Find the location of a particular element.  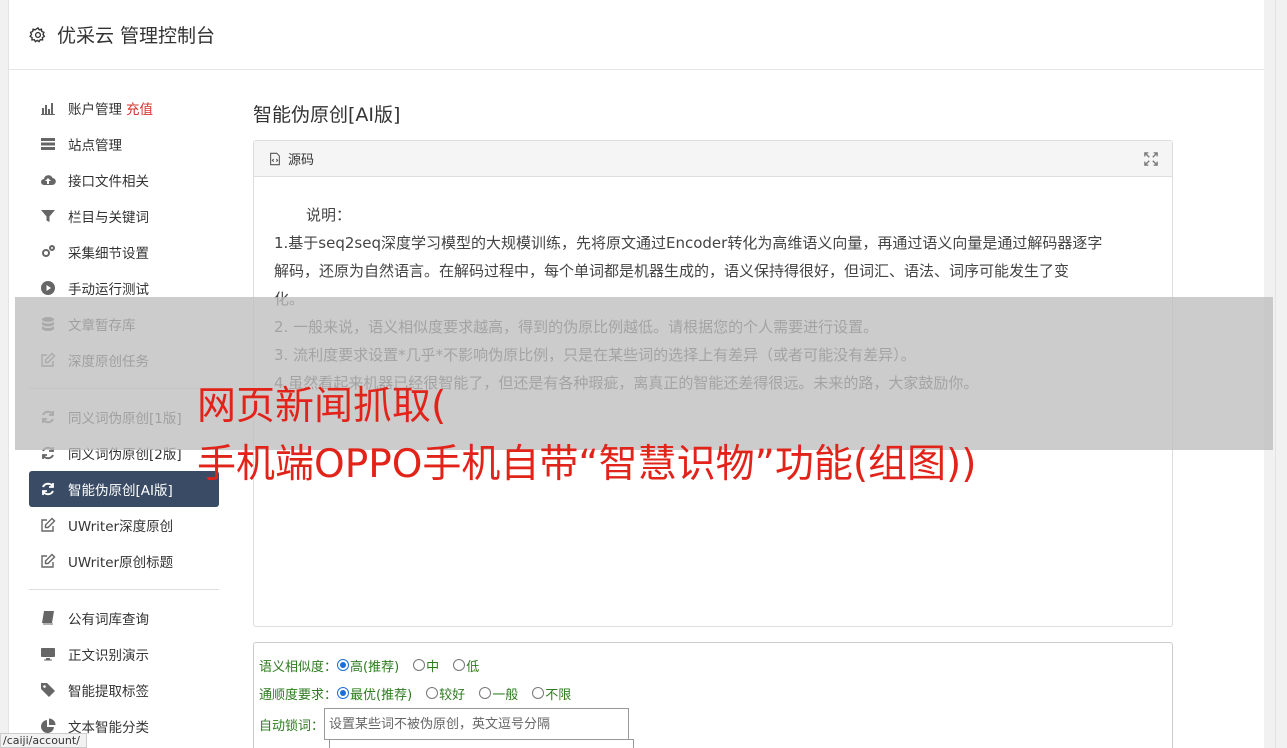

similarity-label: 语义相似度： is located at coordinates (298, 667).